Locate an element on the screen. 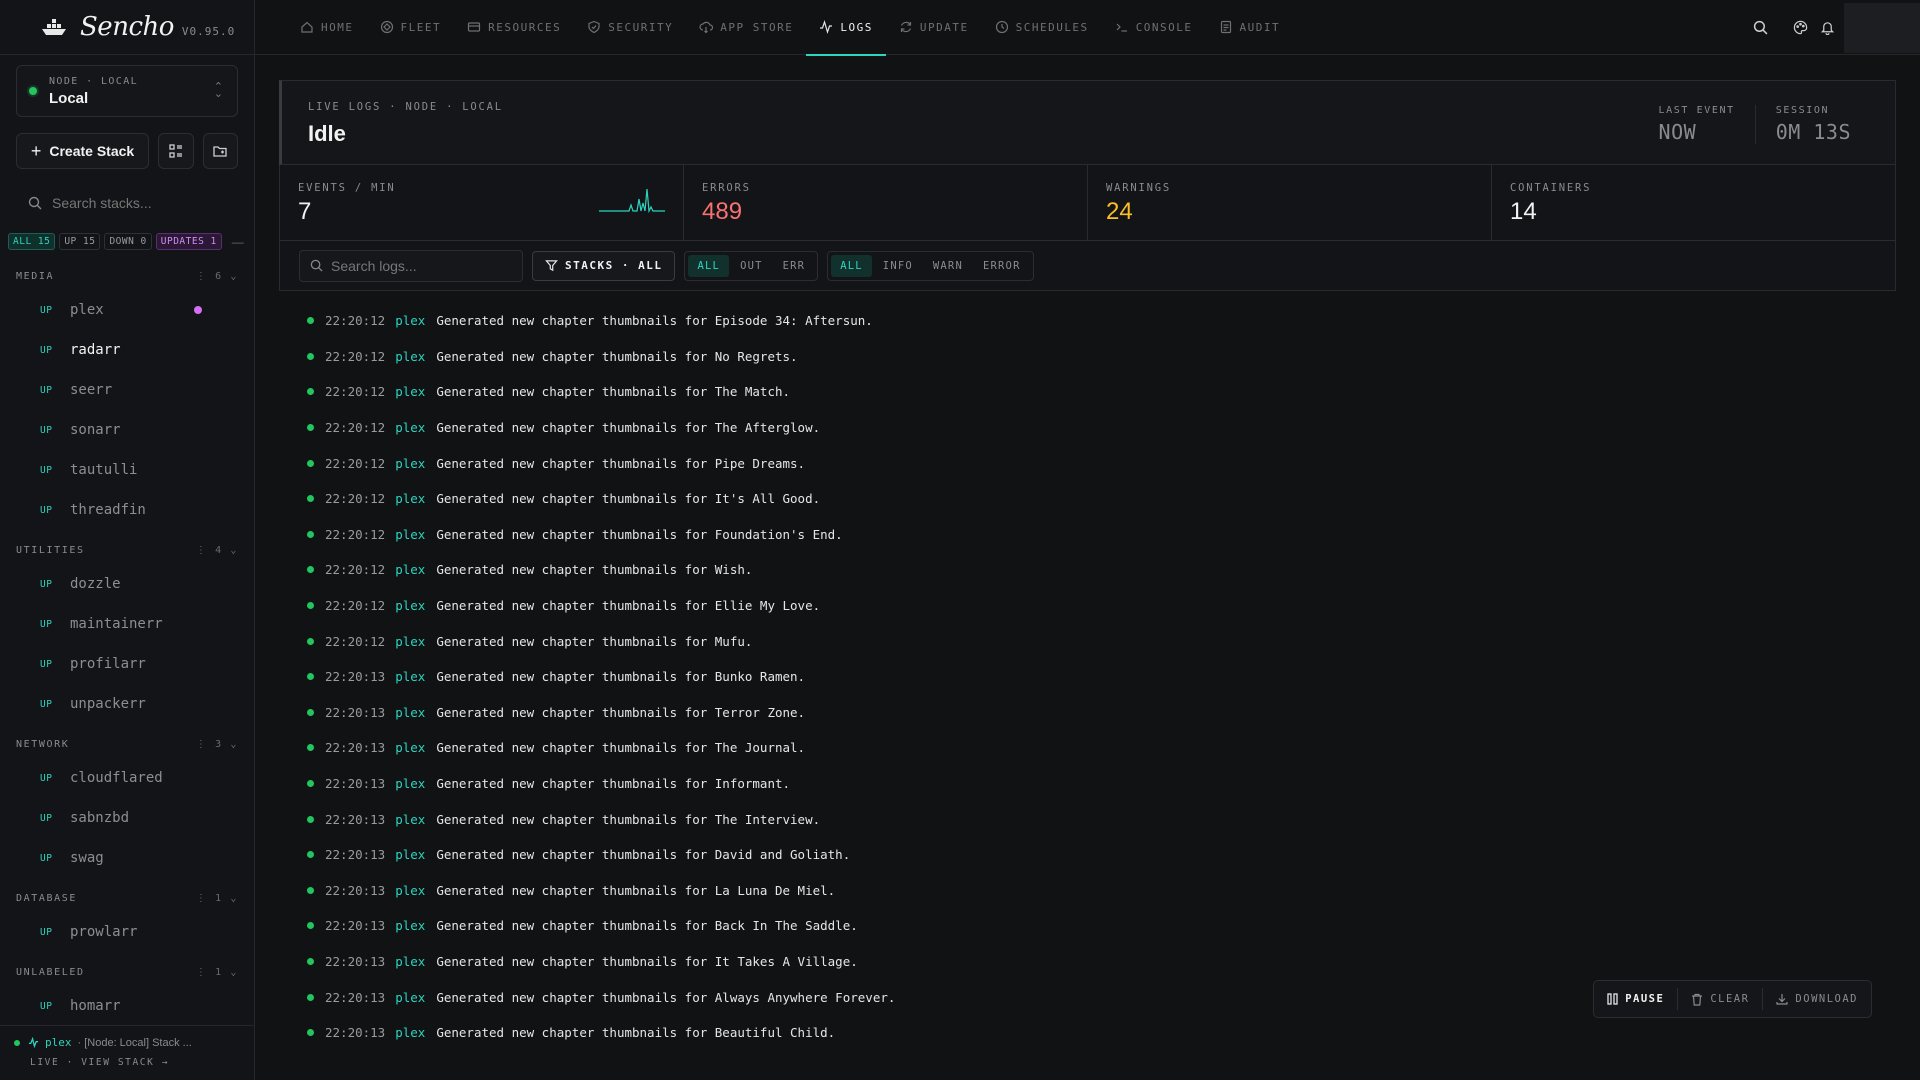  stack-item-radarr: UP radarr is located at coordinates (127, 350).